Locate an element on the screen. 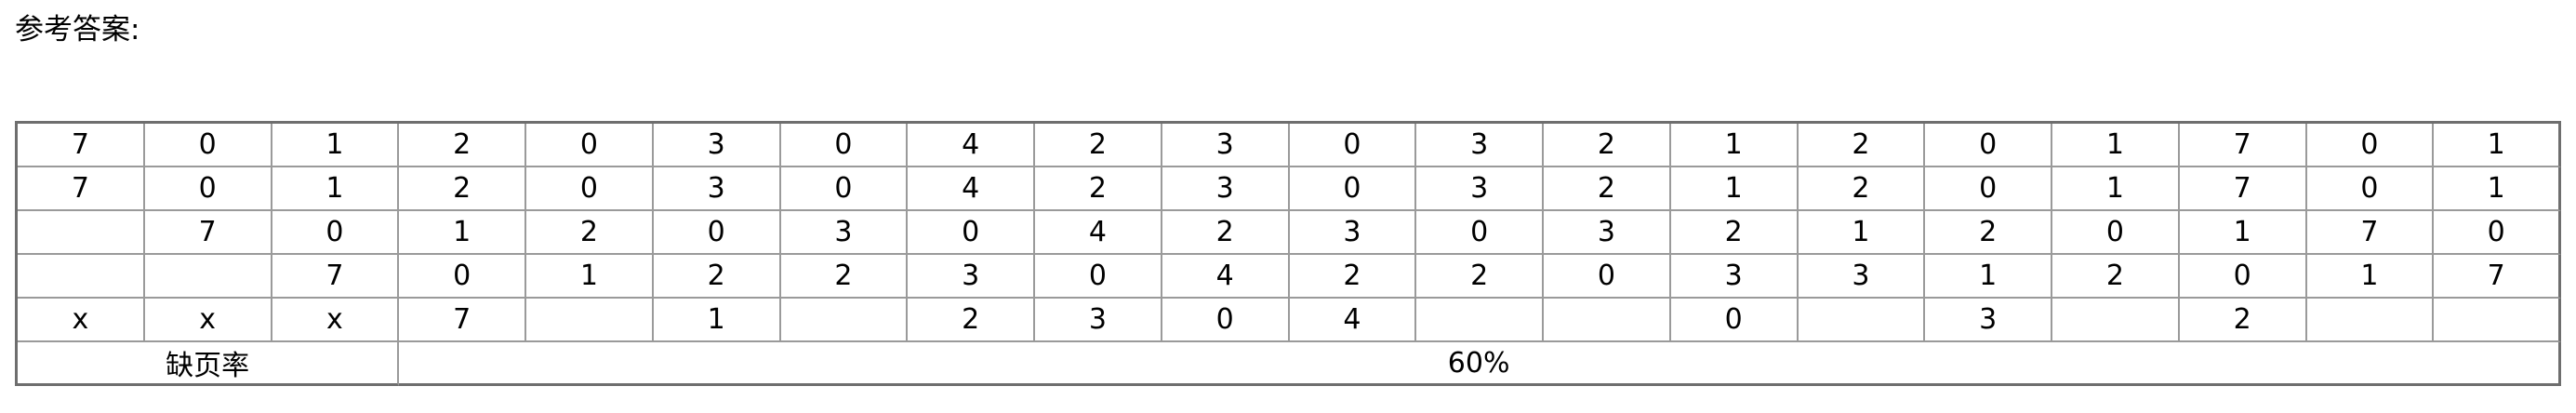 The height and width of the screenshot is (413, 2576). reference-string-row: 70120304230321201701 is located at coordinates (1289, 145).